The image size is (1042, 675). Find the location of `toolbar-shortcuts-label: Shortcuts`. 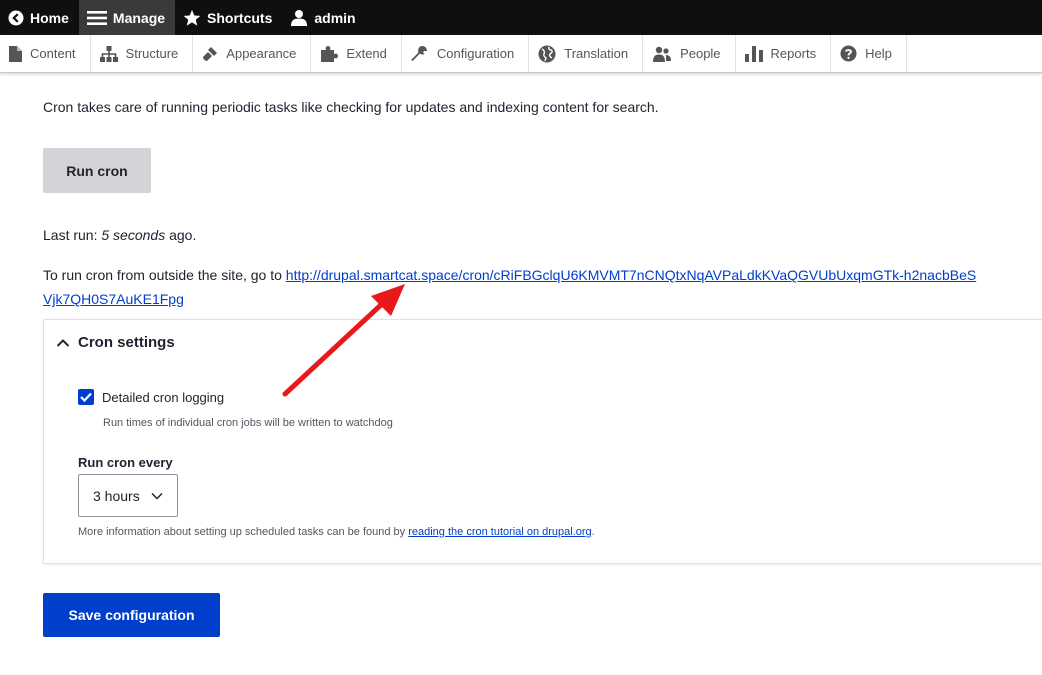

toolbar-shortcuts-label: Shortcuts is located at coordinates (240, 17).